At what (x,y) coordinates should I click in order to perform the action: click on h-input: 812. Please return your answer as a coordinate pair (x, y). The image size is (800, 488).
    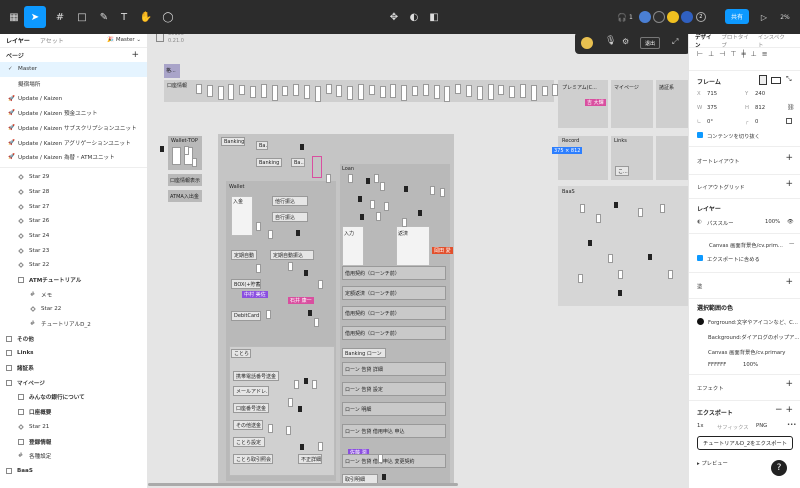
    Looking at the image, I should click on (760, 108).